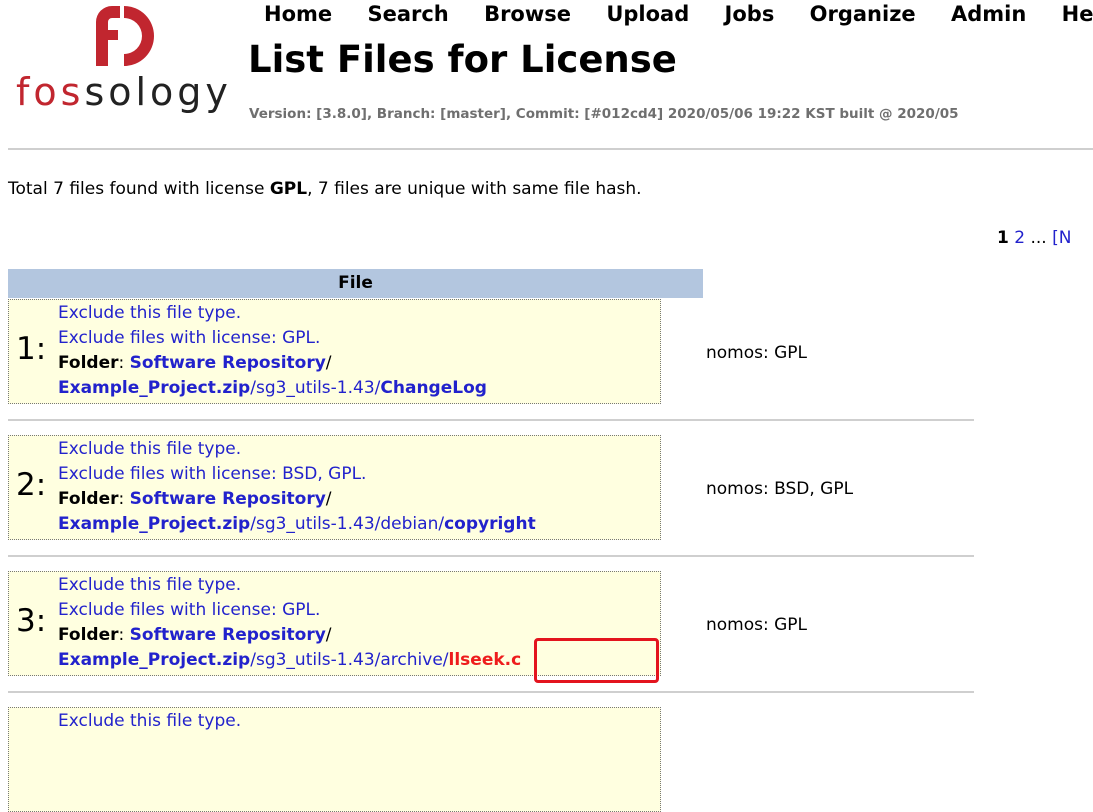  I want to click on file-link: copyright, so click(490, 524).